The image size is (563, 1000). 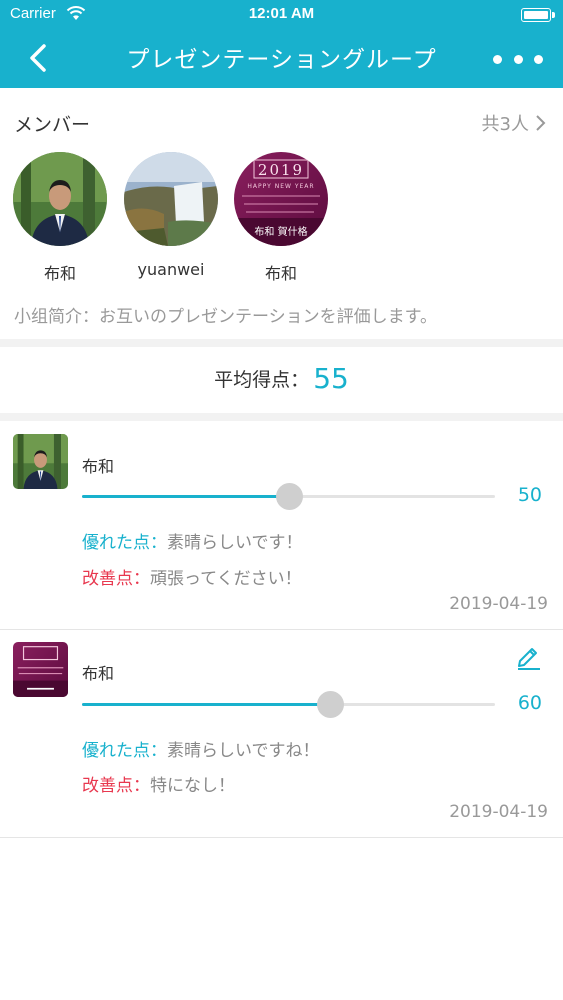 I want to click on average-score: 平均得点： 55, so click(x=281, y=378).